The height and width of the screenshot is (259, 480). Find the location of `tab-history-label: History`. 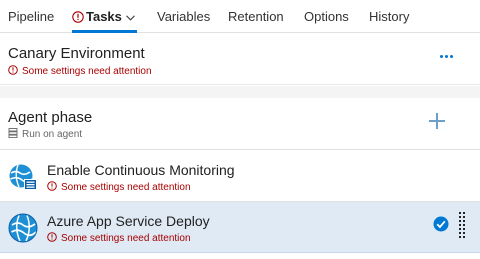

tab-history-label: History is located at coordinates (389, 16).